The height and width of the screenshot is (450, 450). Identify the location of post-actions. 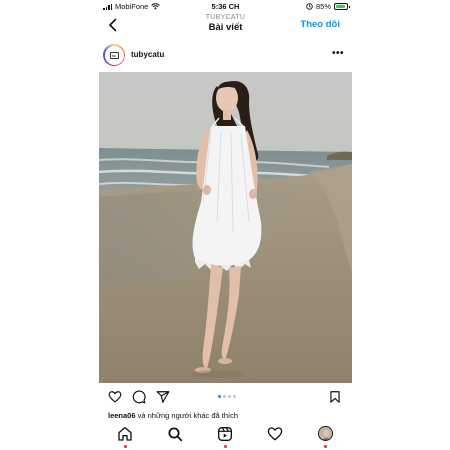
(225, 397).